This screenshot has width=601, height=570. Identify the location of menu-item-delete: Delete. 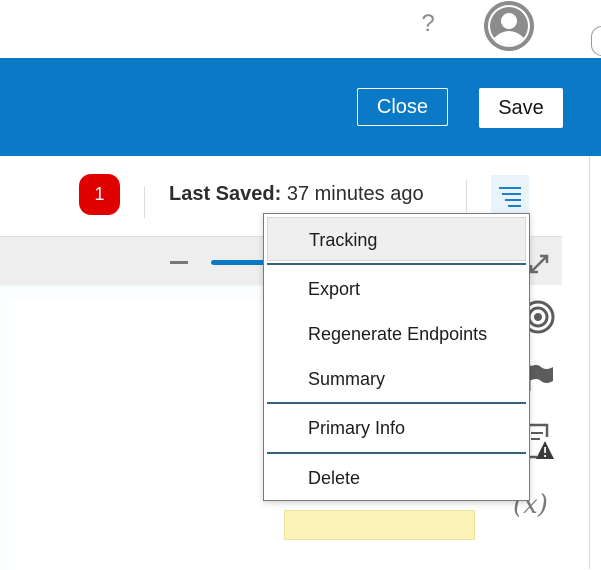
(396, 478).